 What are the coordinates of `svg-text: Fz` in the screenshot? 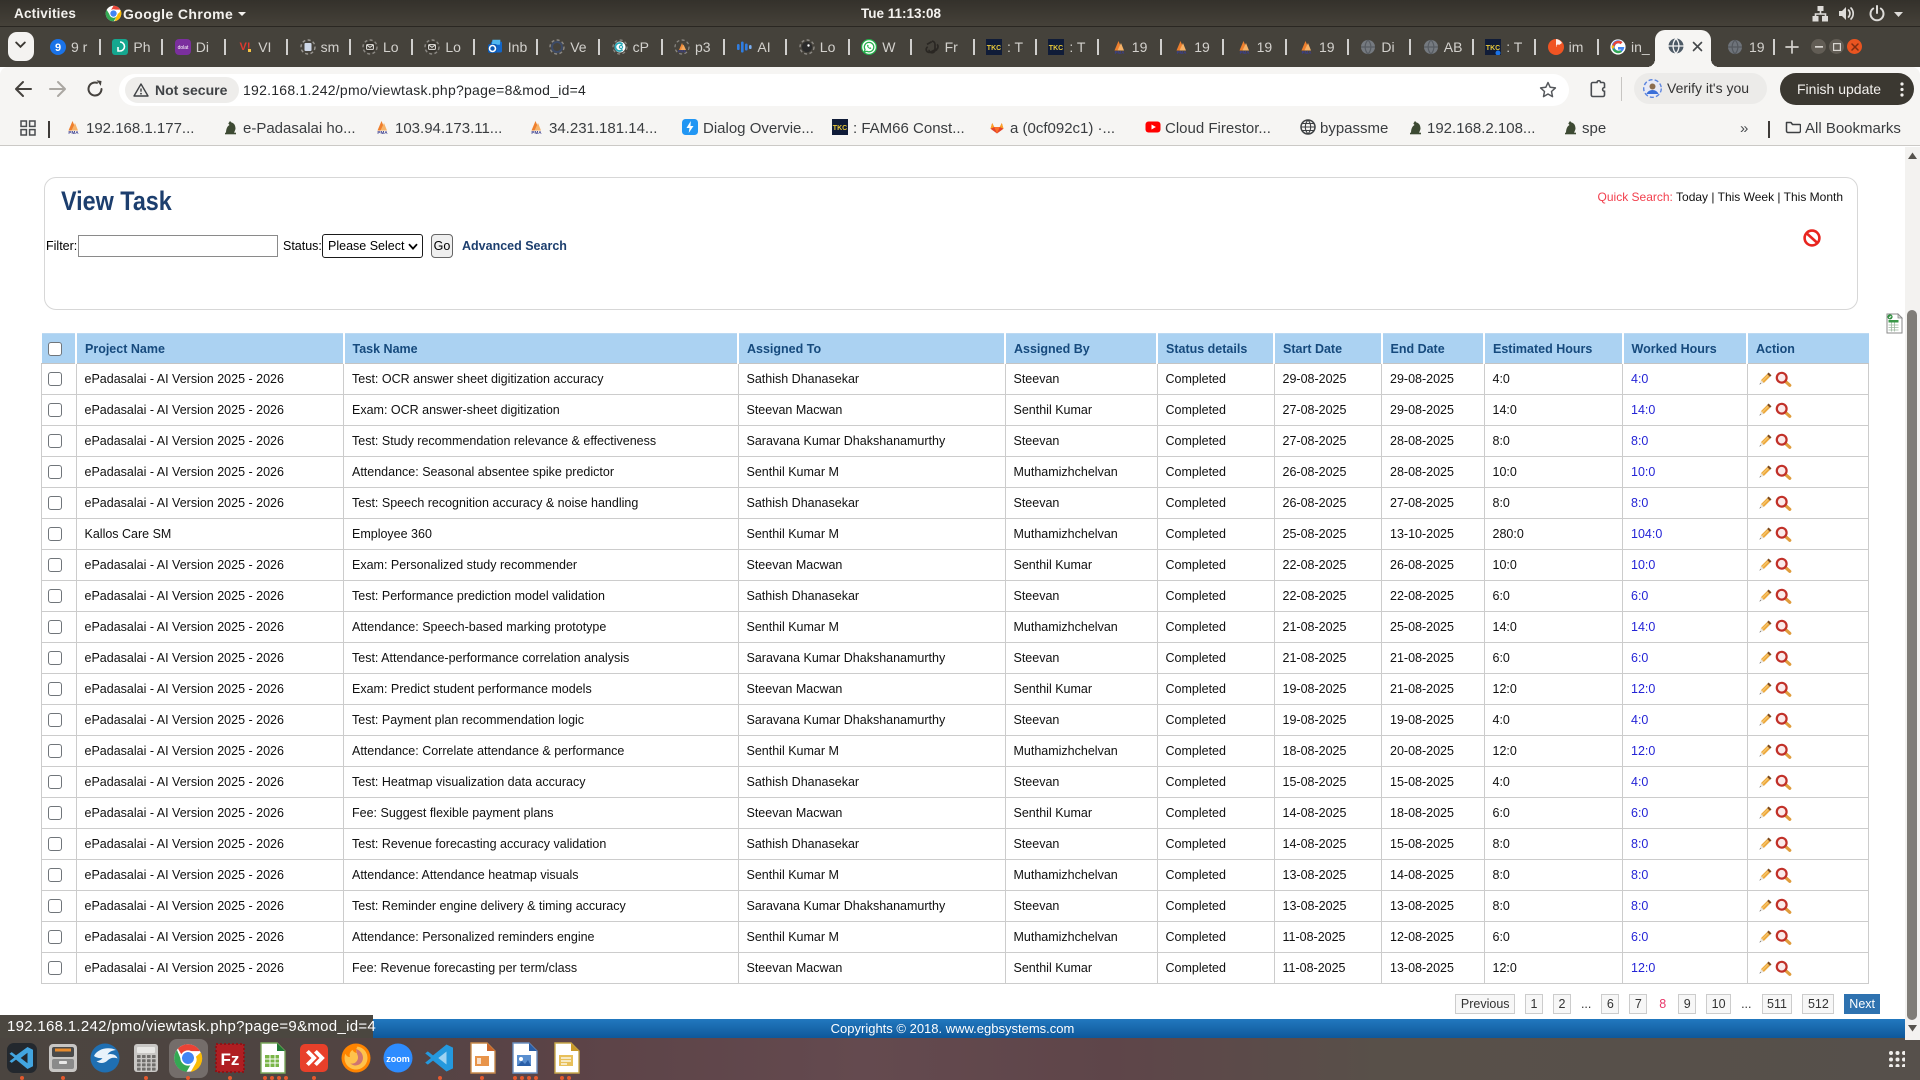 It's located at (230, 1059).